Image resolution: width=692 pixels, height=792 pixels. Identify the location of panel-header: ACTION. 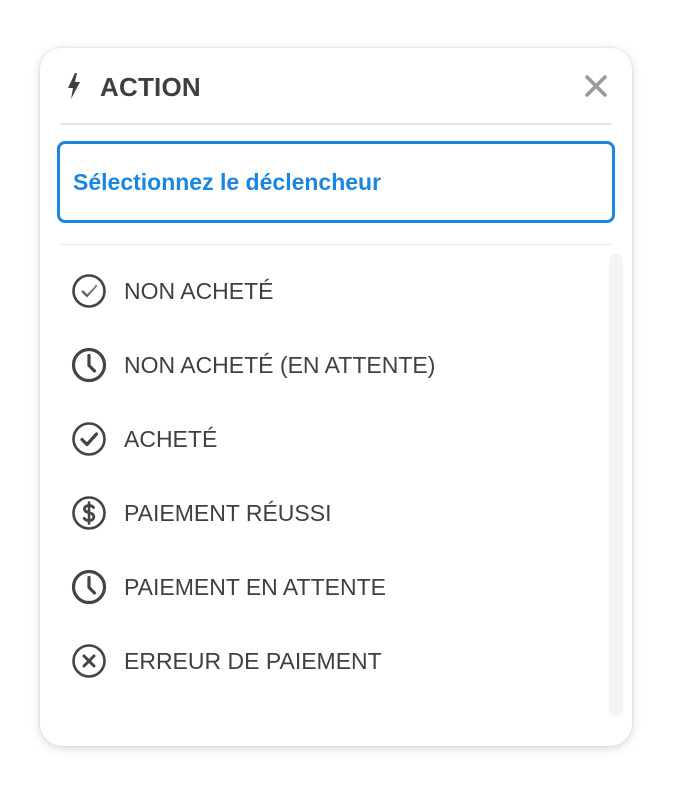
(336, 86).